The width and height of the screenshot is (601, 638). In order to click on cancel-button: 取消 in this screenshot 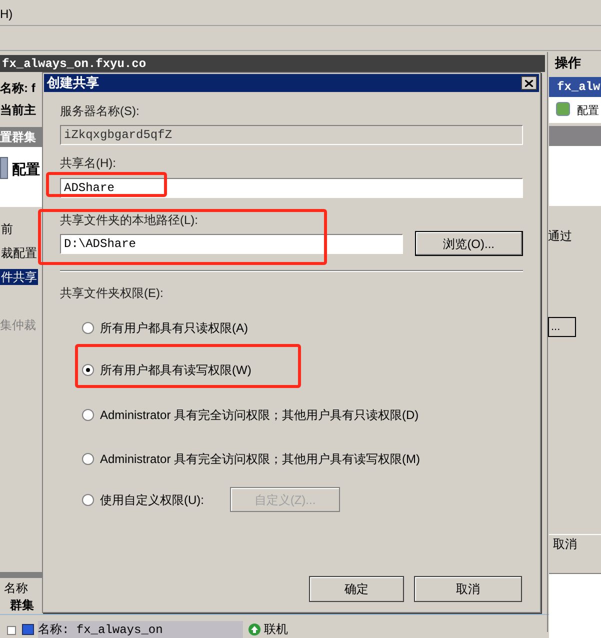, I will do `click(468, 589)`.